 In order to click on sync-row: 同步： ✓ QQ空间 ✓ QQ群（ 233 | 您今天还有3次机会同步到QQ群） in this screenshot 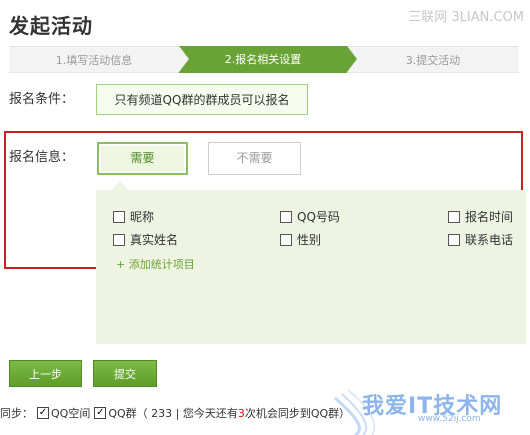, I will do `click(175, 413)`.